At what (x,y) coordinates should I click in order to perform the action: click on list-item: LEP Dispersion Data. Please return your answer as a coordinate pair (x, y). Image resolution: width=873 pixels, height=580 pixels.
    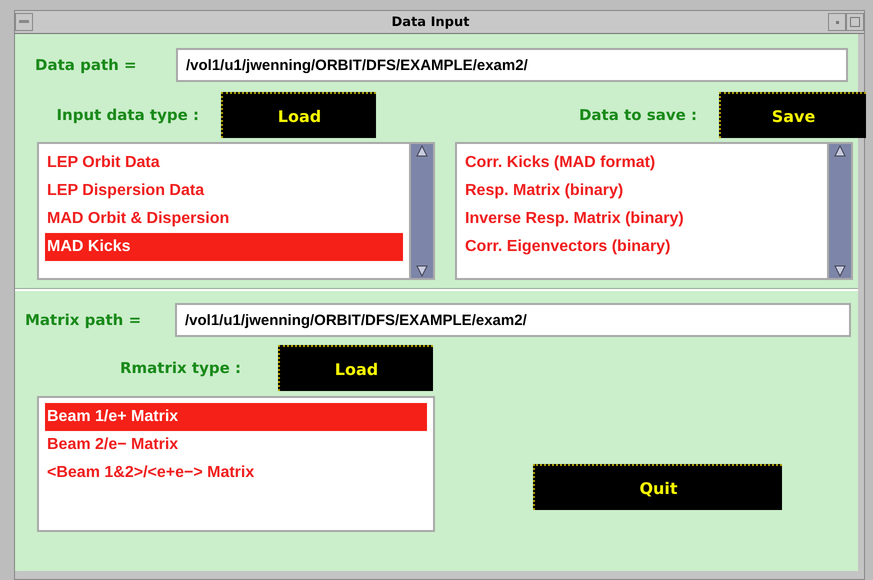
    Looking at the image, I should click on (224, 191).